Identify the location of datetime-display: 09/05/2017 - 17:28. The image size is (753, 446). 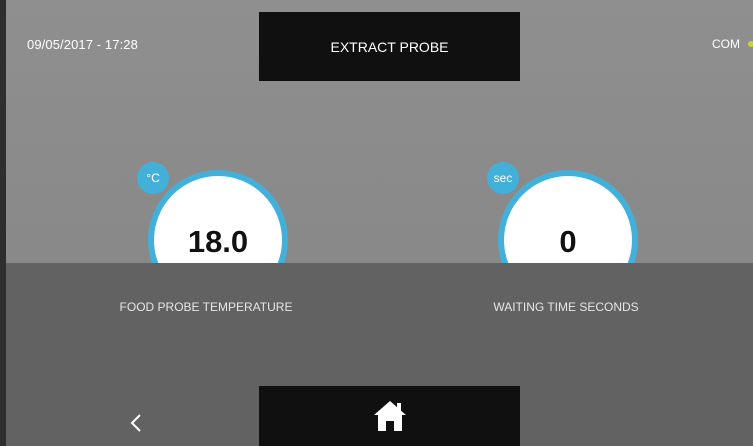
(82, 44).